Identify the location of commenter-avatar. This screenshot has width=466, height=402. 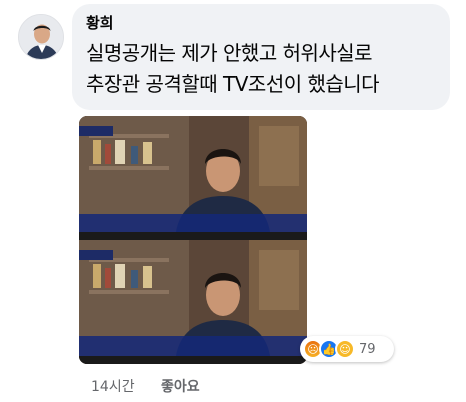
(41, 37).